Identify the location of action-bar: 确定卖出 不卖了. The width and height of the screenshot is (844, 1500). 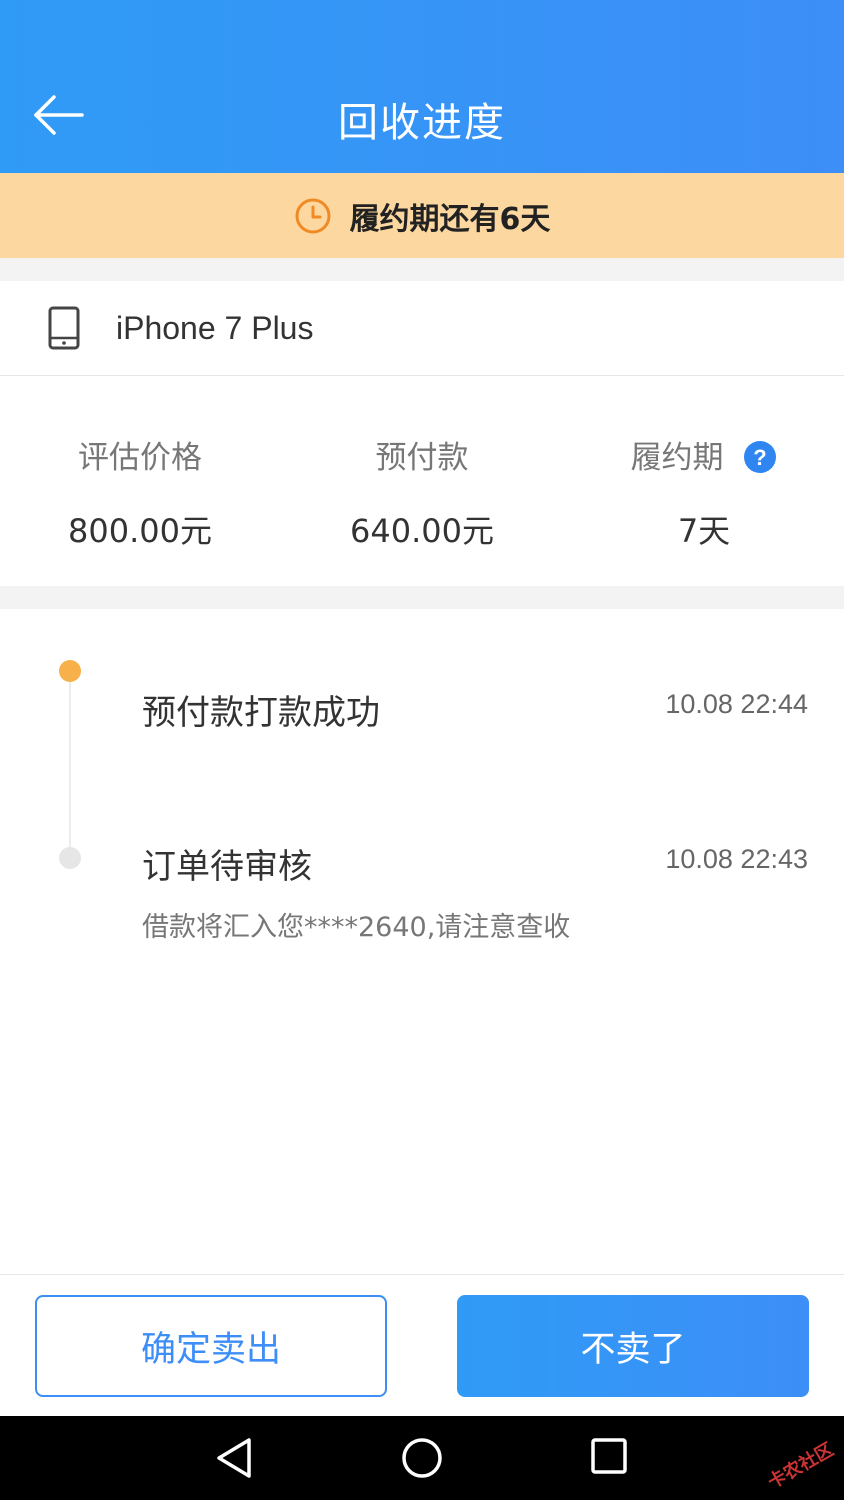
(422, 1345).